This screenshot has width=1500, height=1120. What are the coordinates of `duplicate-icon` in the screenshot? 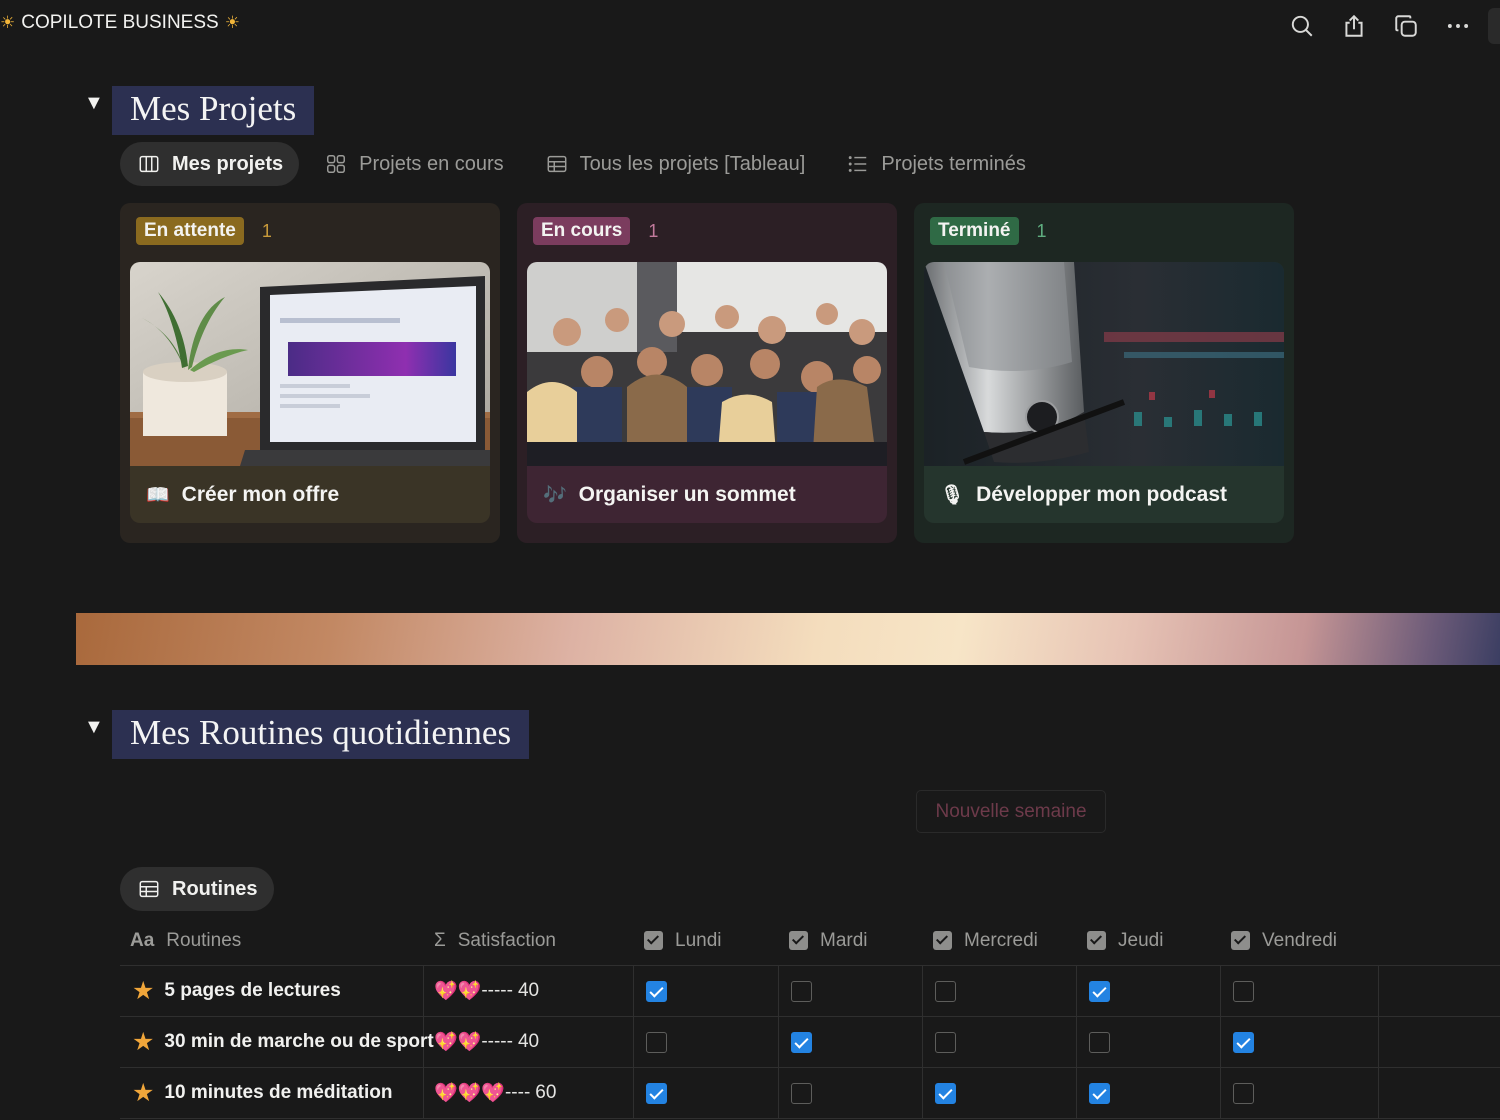 It's located at (1406, 26).